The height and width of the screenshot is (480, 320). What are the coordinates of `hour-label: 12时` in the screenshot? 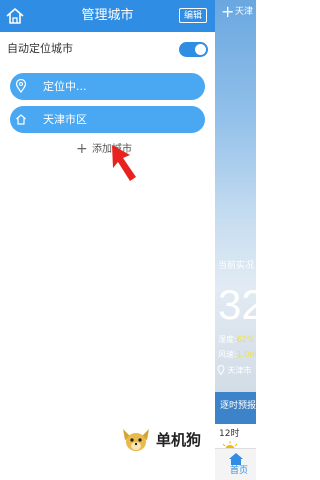 It's located at (229, 434).